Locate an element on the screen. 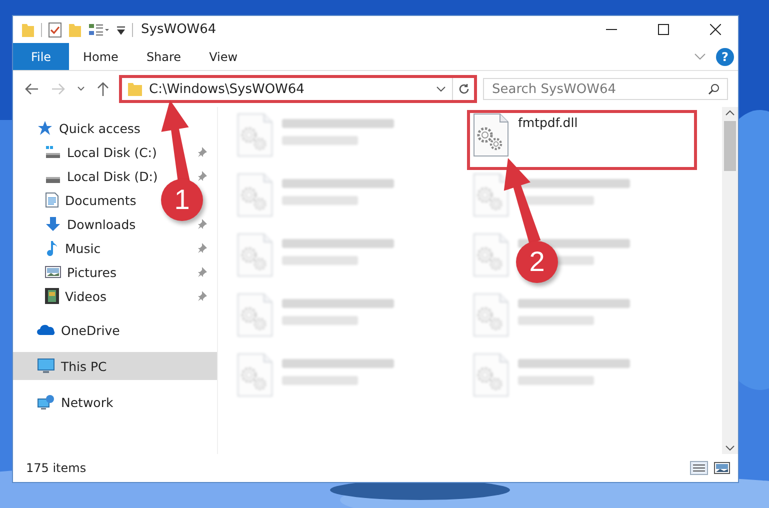 The width and height of the screenshot is (769, 508). properties-icon is located at coordinates (55, 30).